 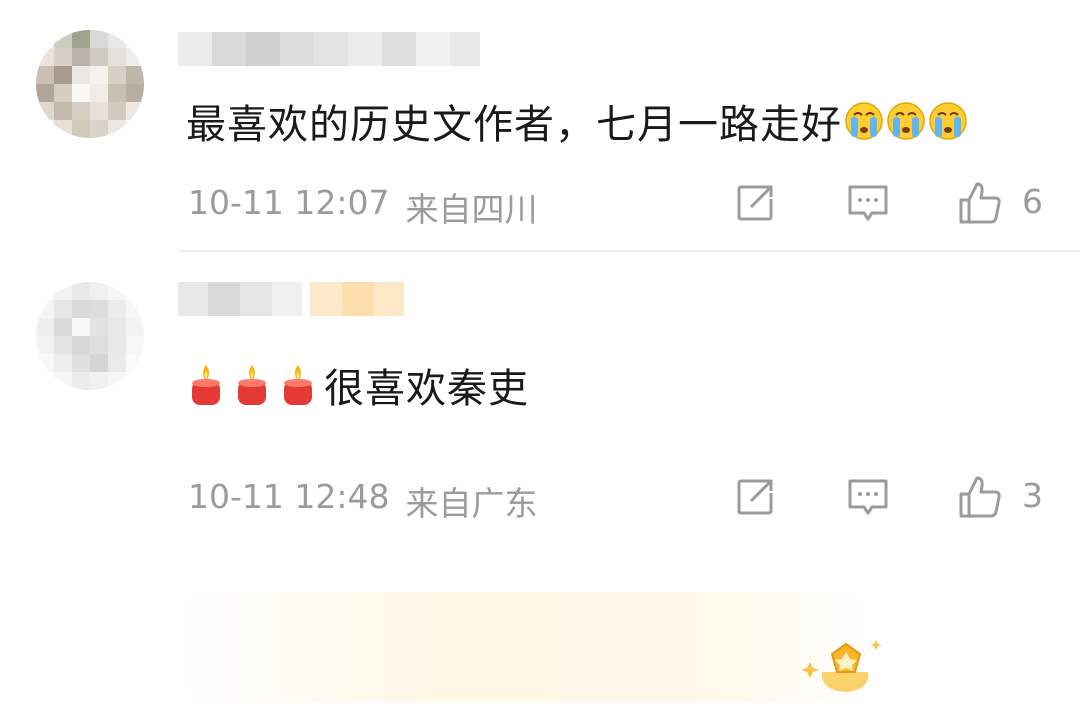 I want to click on comment-highlight-background, so click(x=525, y=647).